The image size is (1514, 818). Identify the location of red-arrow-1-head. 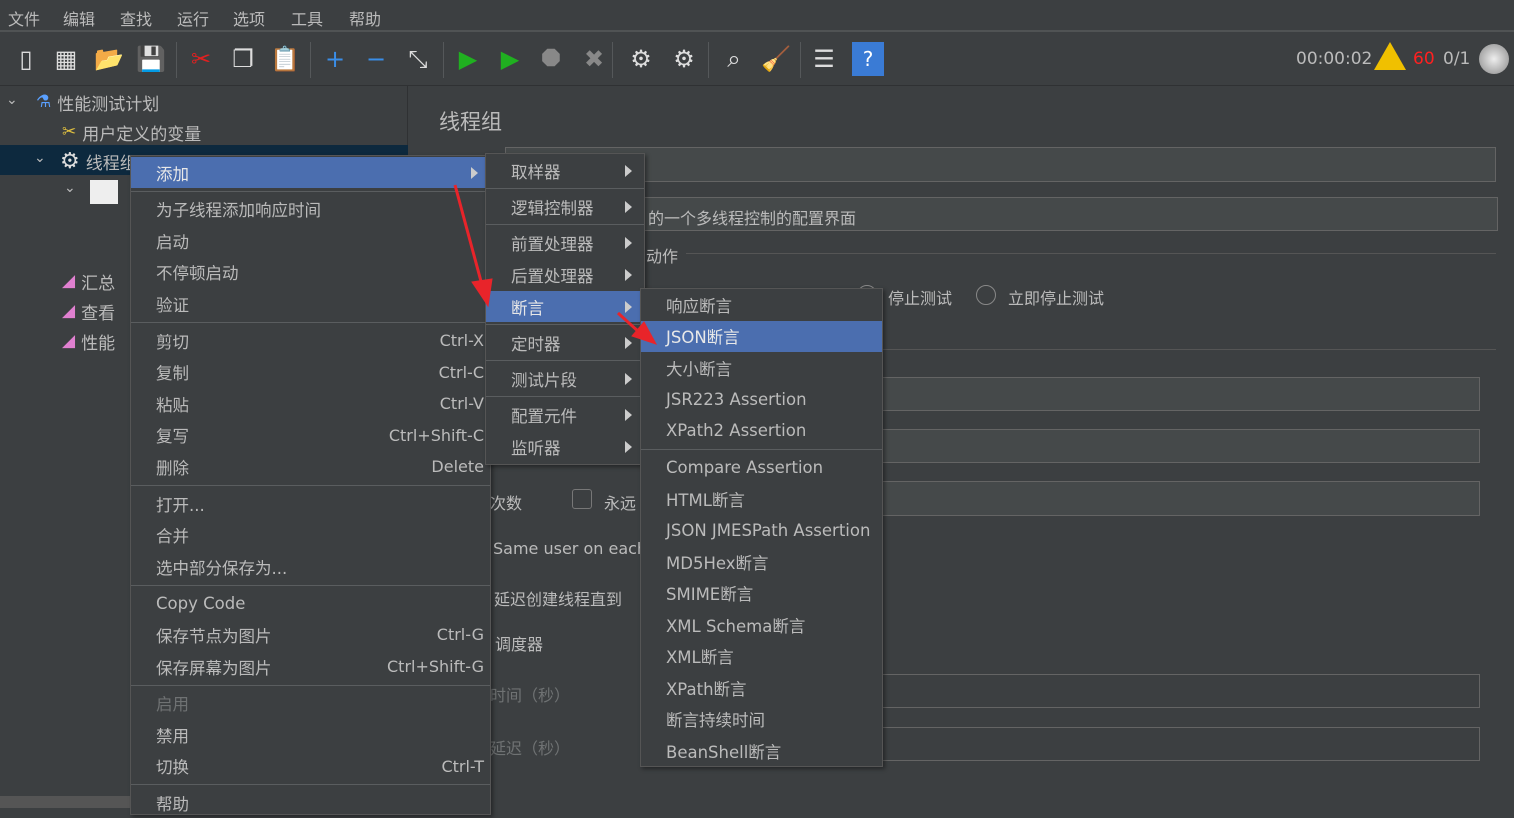
(482, 293).